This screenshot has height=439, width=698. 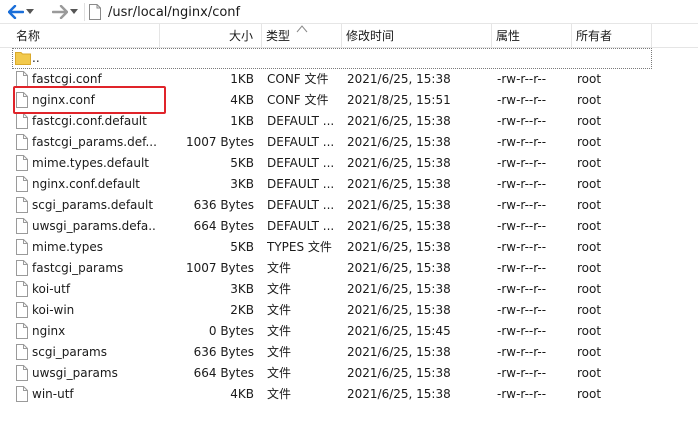 I want to click on back-button, so click(x=16, y=12).